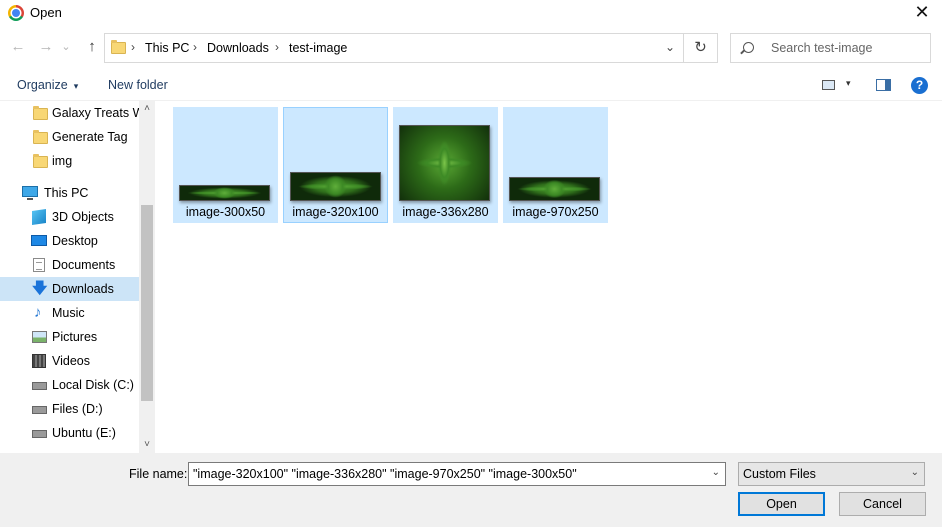 The image size is (942, 527). I want to click on sidebar-item-documents: Documents, so click(69, 265).